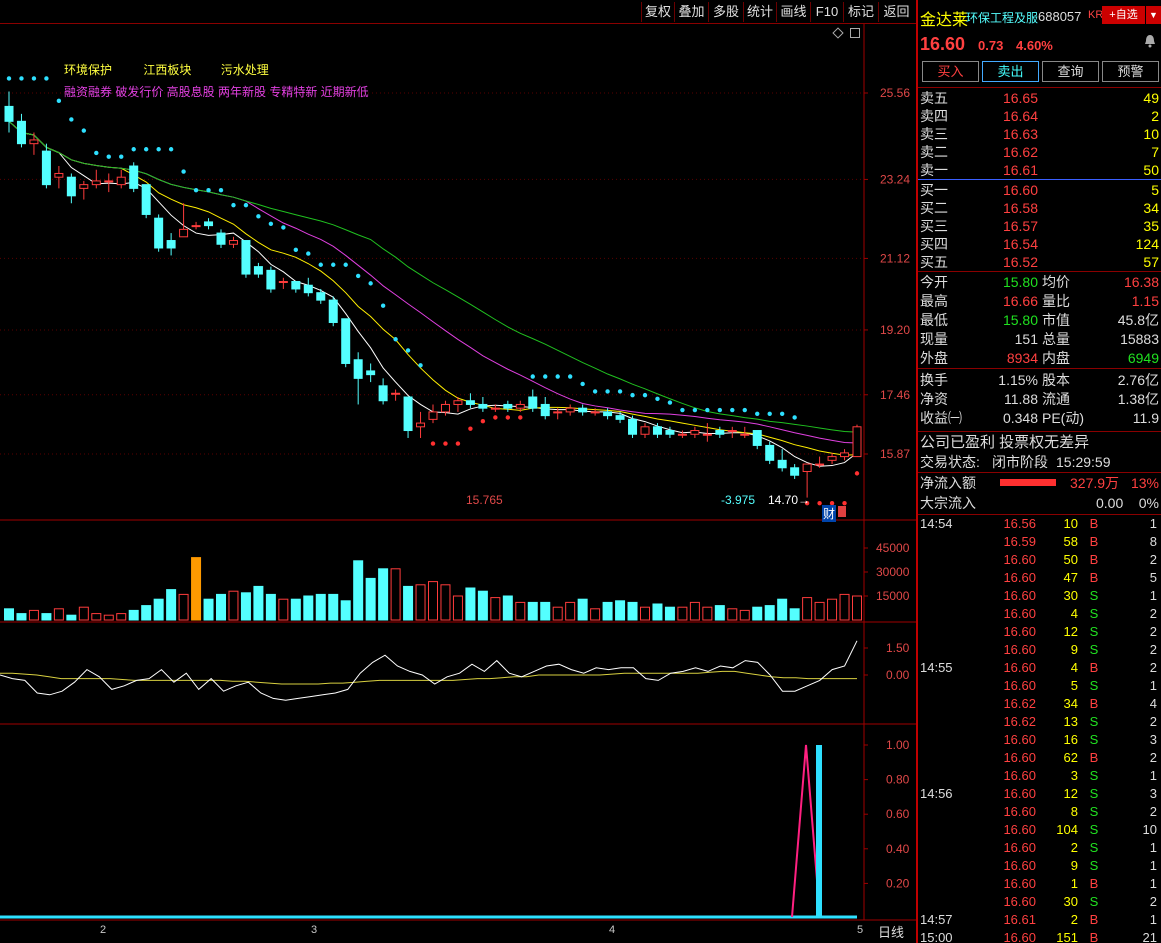 The height and width of the screenshot is (943, 1161). Describe the element at coordinates (934, 282) in the screenshot. I see `stat-label: 今开` at that location.